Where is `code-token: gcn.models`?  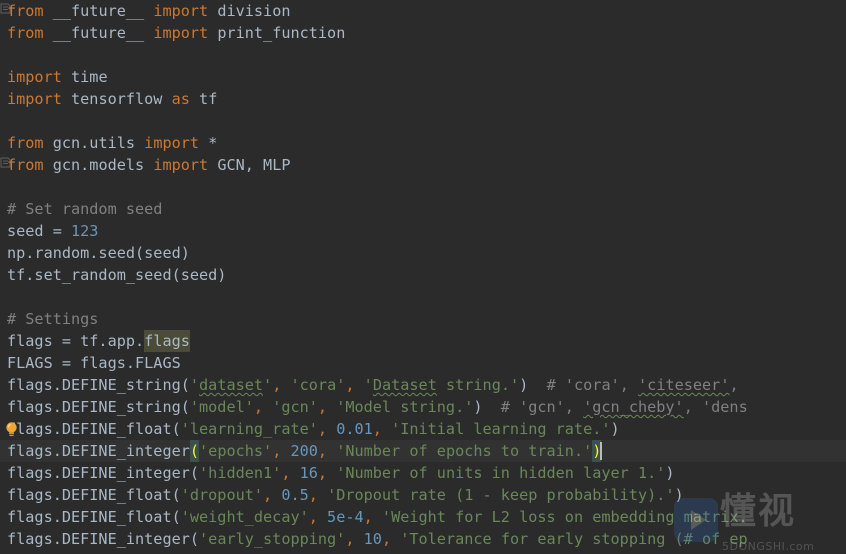
code-token: gcn.models is located at coordinates (98, 165).